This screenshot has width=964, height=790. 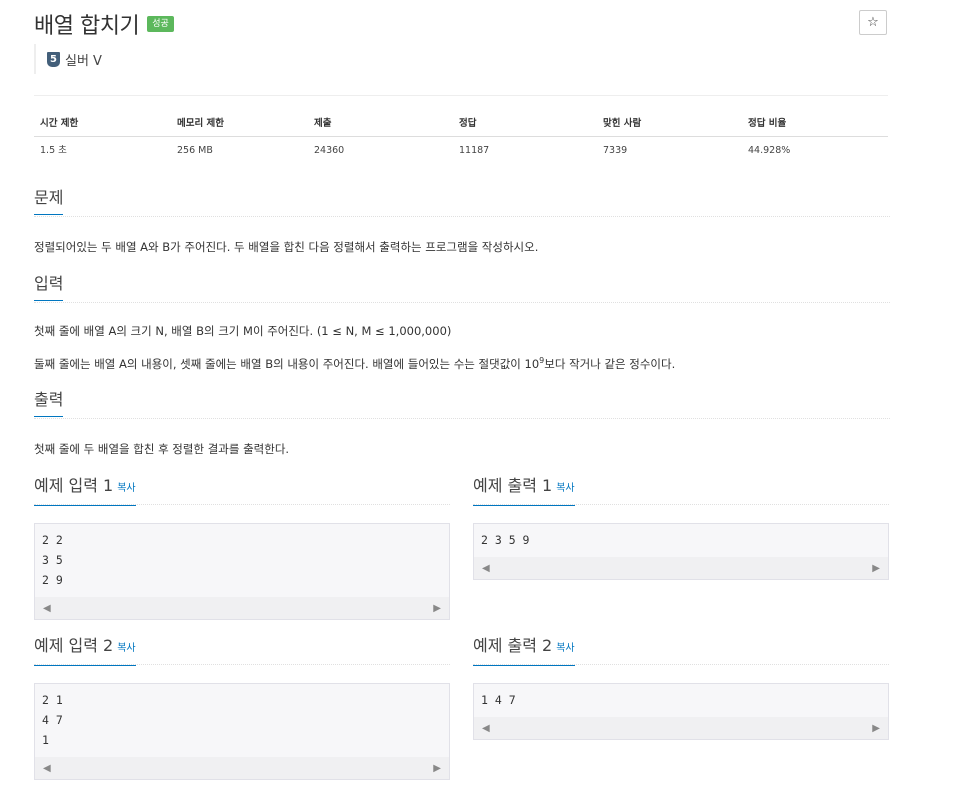 What do you see at coordinates (468, 123) in the screenshot?
I see `stats-header-cell: 정답` at bounding box center [468, 123].